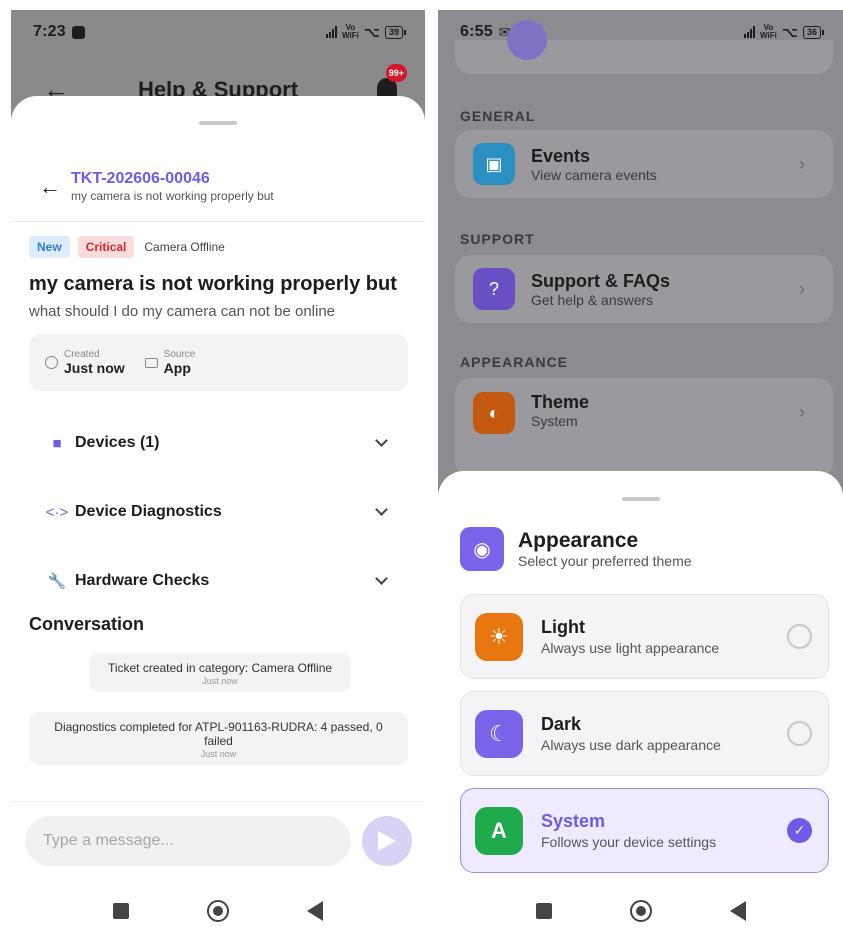 The height and width of the screenshot is (932, 843). I want to click on events-title: Events, so click(561, 155).